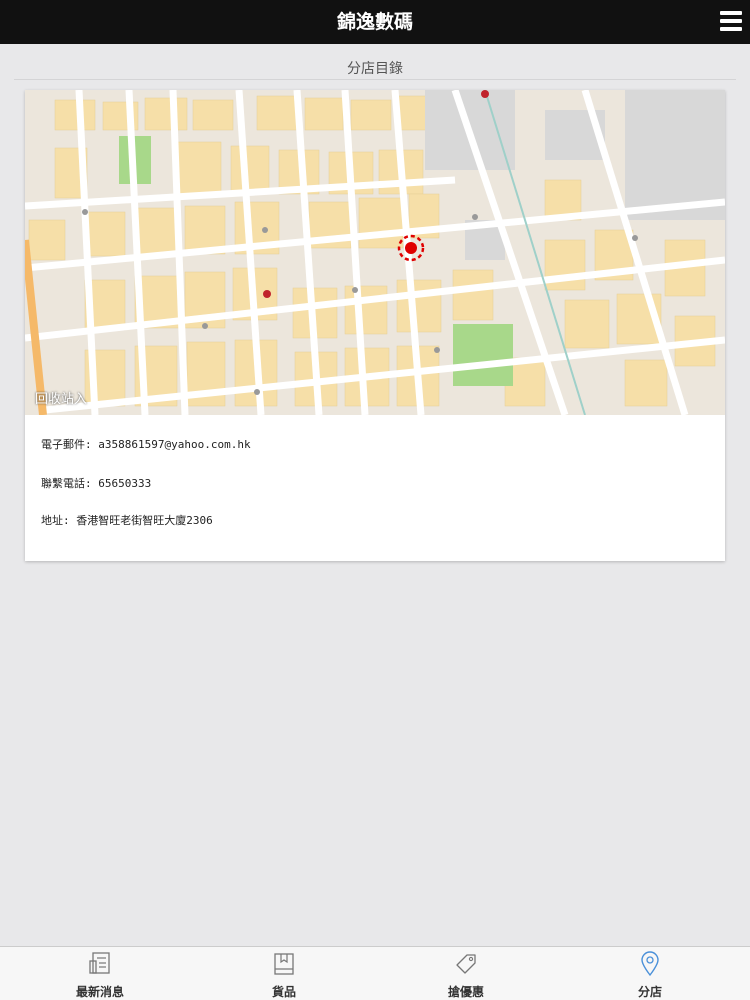 This screenshot has height=1000, width=750. What do you see at coordinates (174, 444) in the screenshot?
I see `email-value: a358861597@yahoo.com.hk` at bounding box center [174, 444].